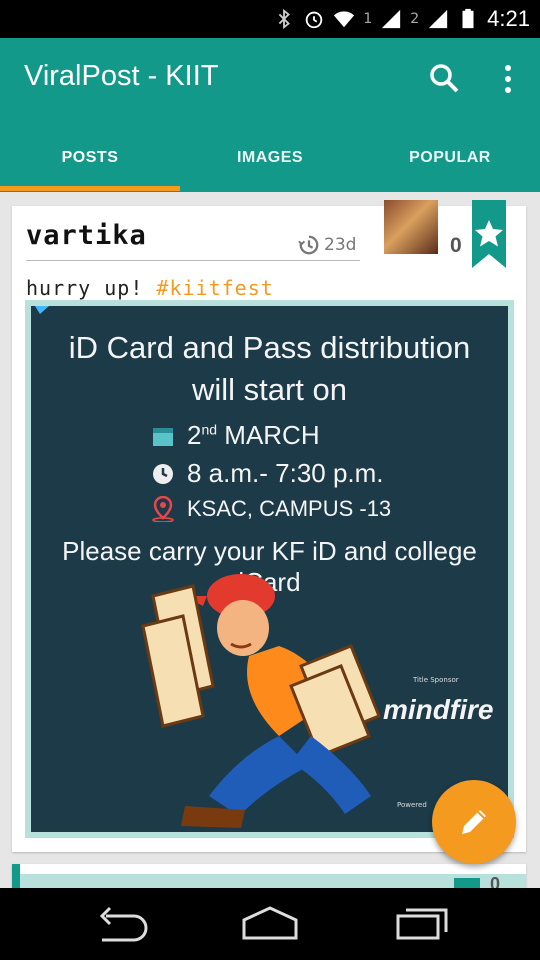 The height and width of the screenshot is (960, 540). What do you see at coordinates (415, 19) in the screenshot?
I see `sim2-label: 2` at bounding box center [415, 19].